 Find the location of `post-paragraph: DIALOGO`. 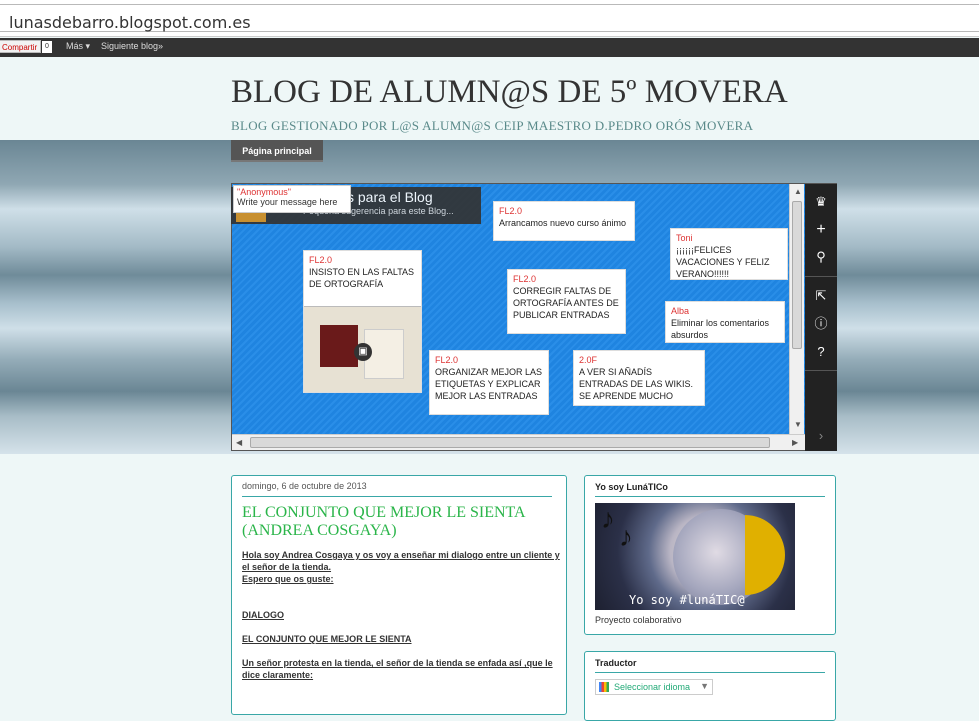

post-paragraph: DIALOGO is located at coordinates (263, 615).